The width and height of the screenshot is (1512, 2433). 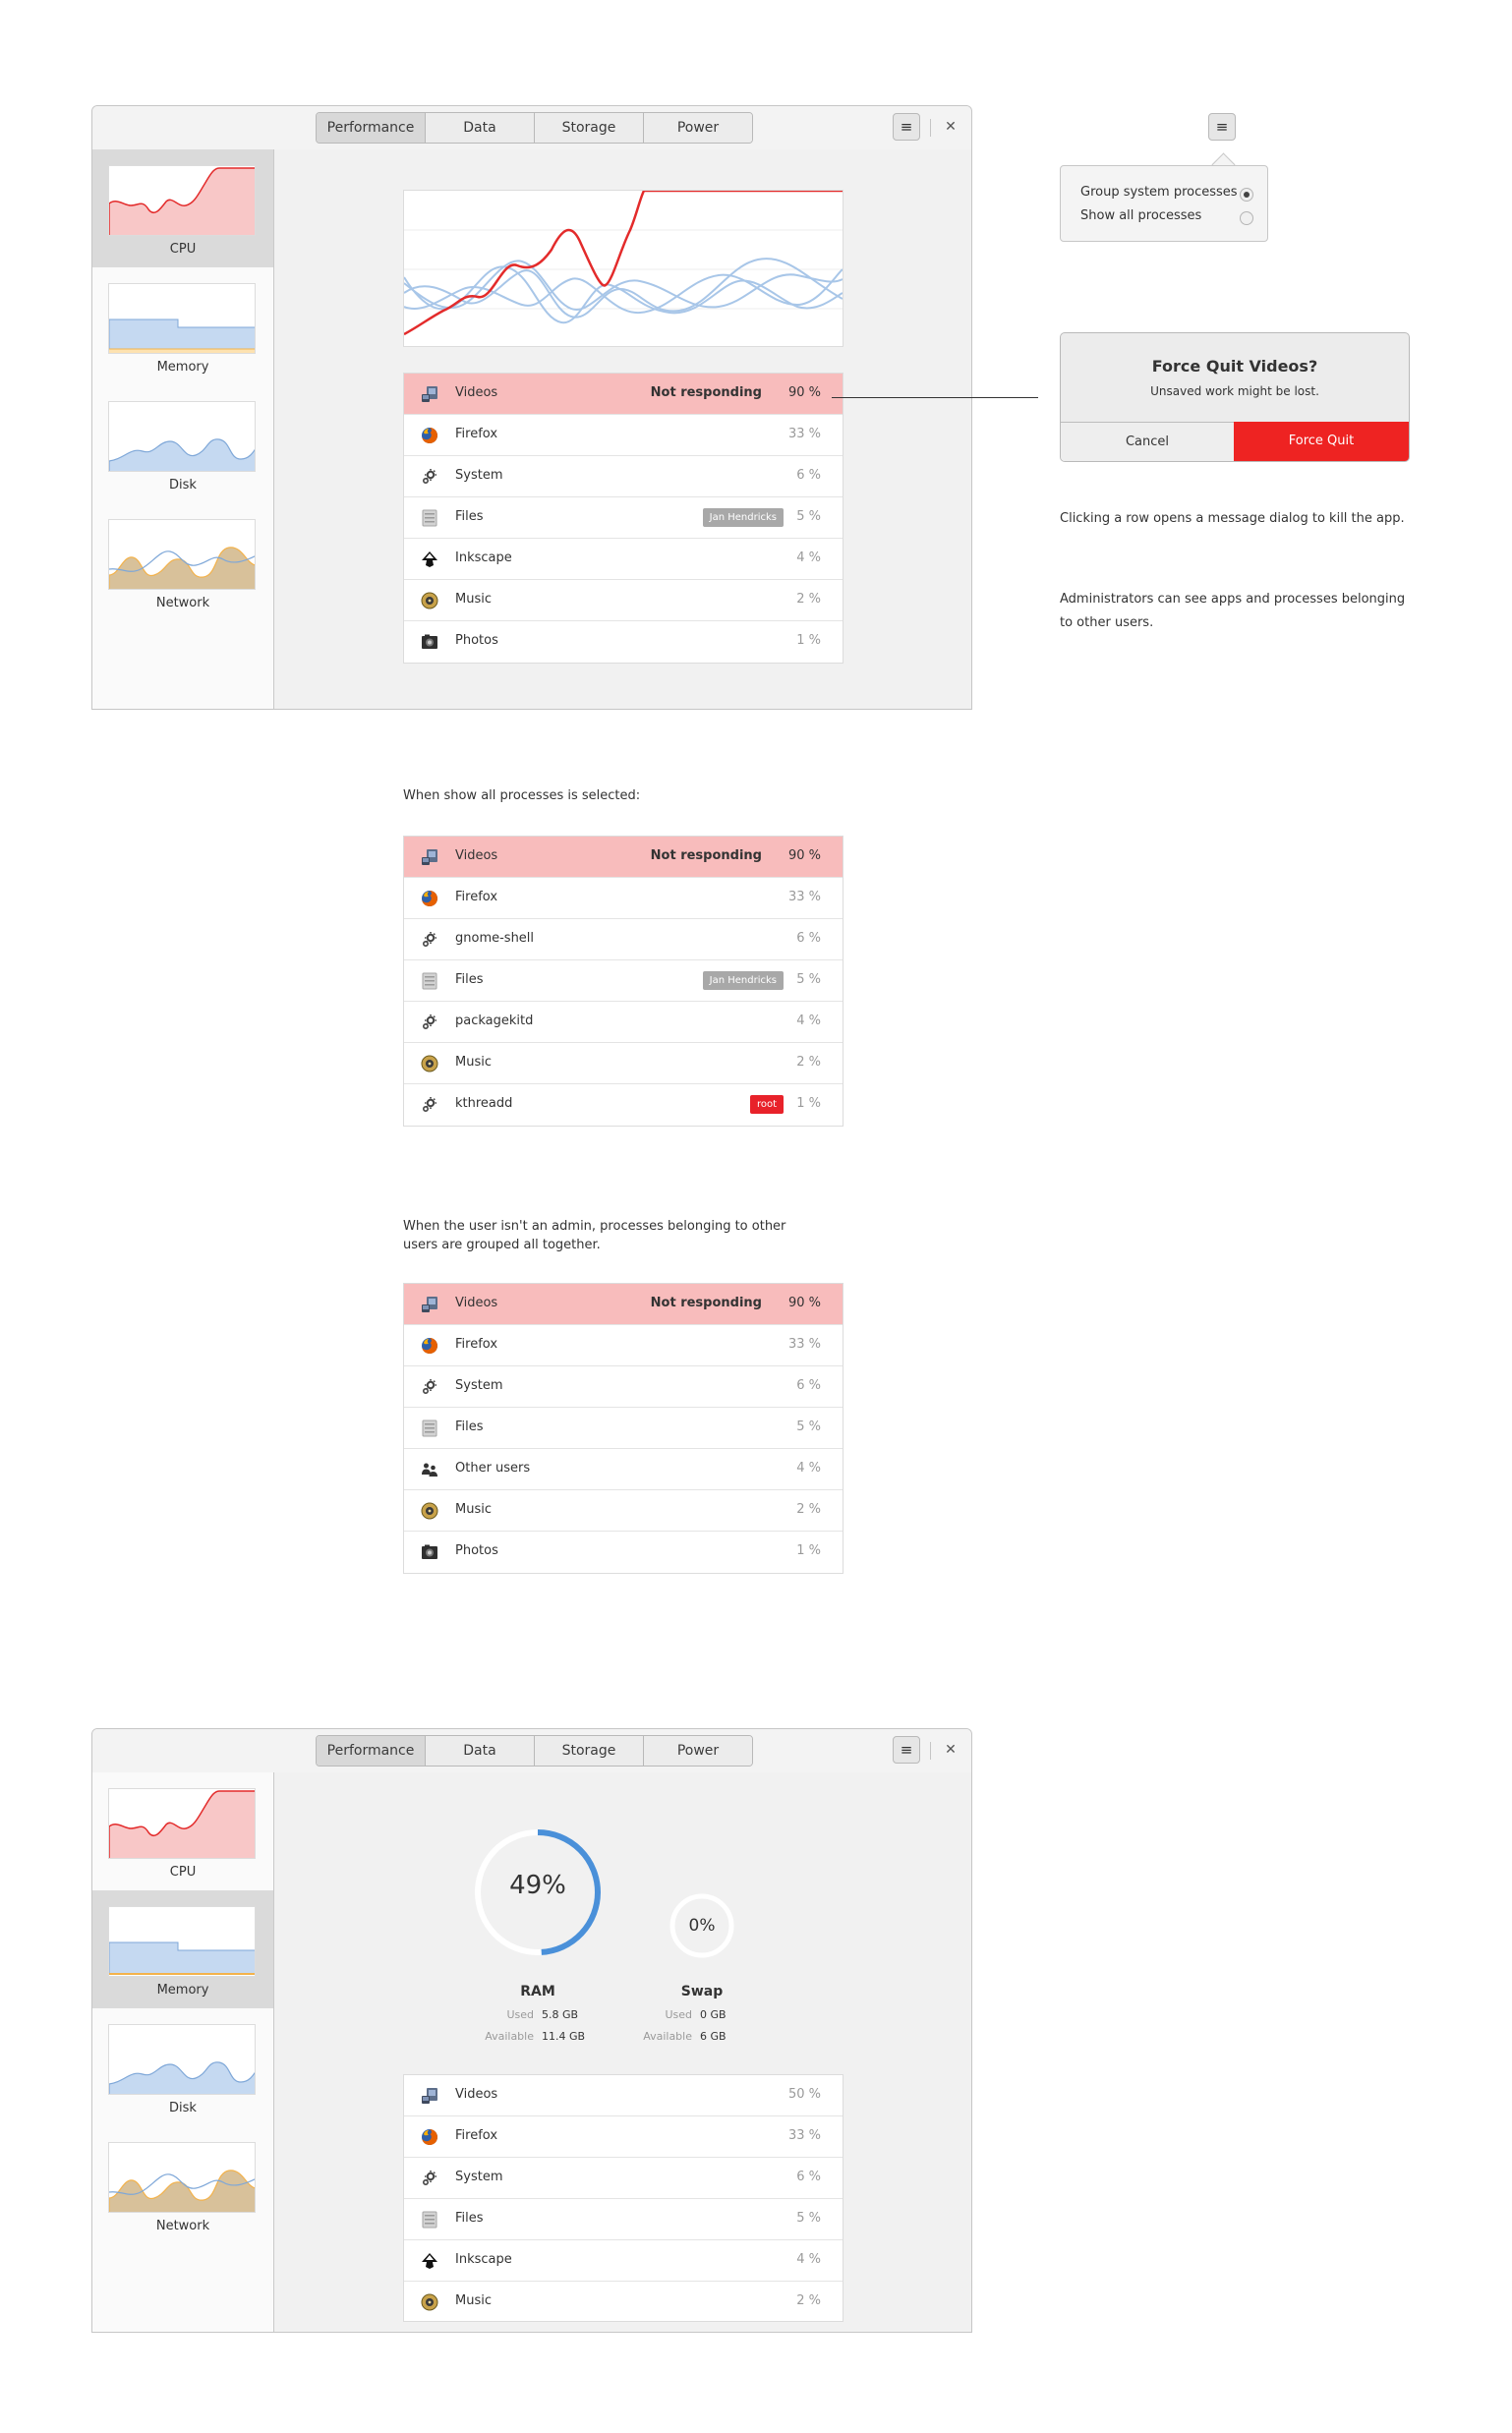 What do you see at coordinates (476, 1303) in the screenshot?
I see `process-name: Videos` at bounding box center [476, 1303].